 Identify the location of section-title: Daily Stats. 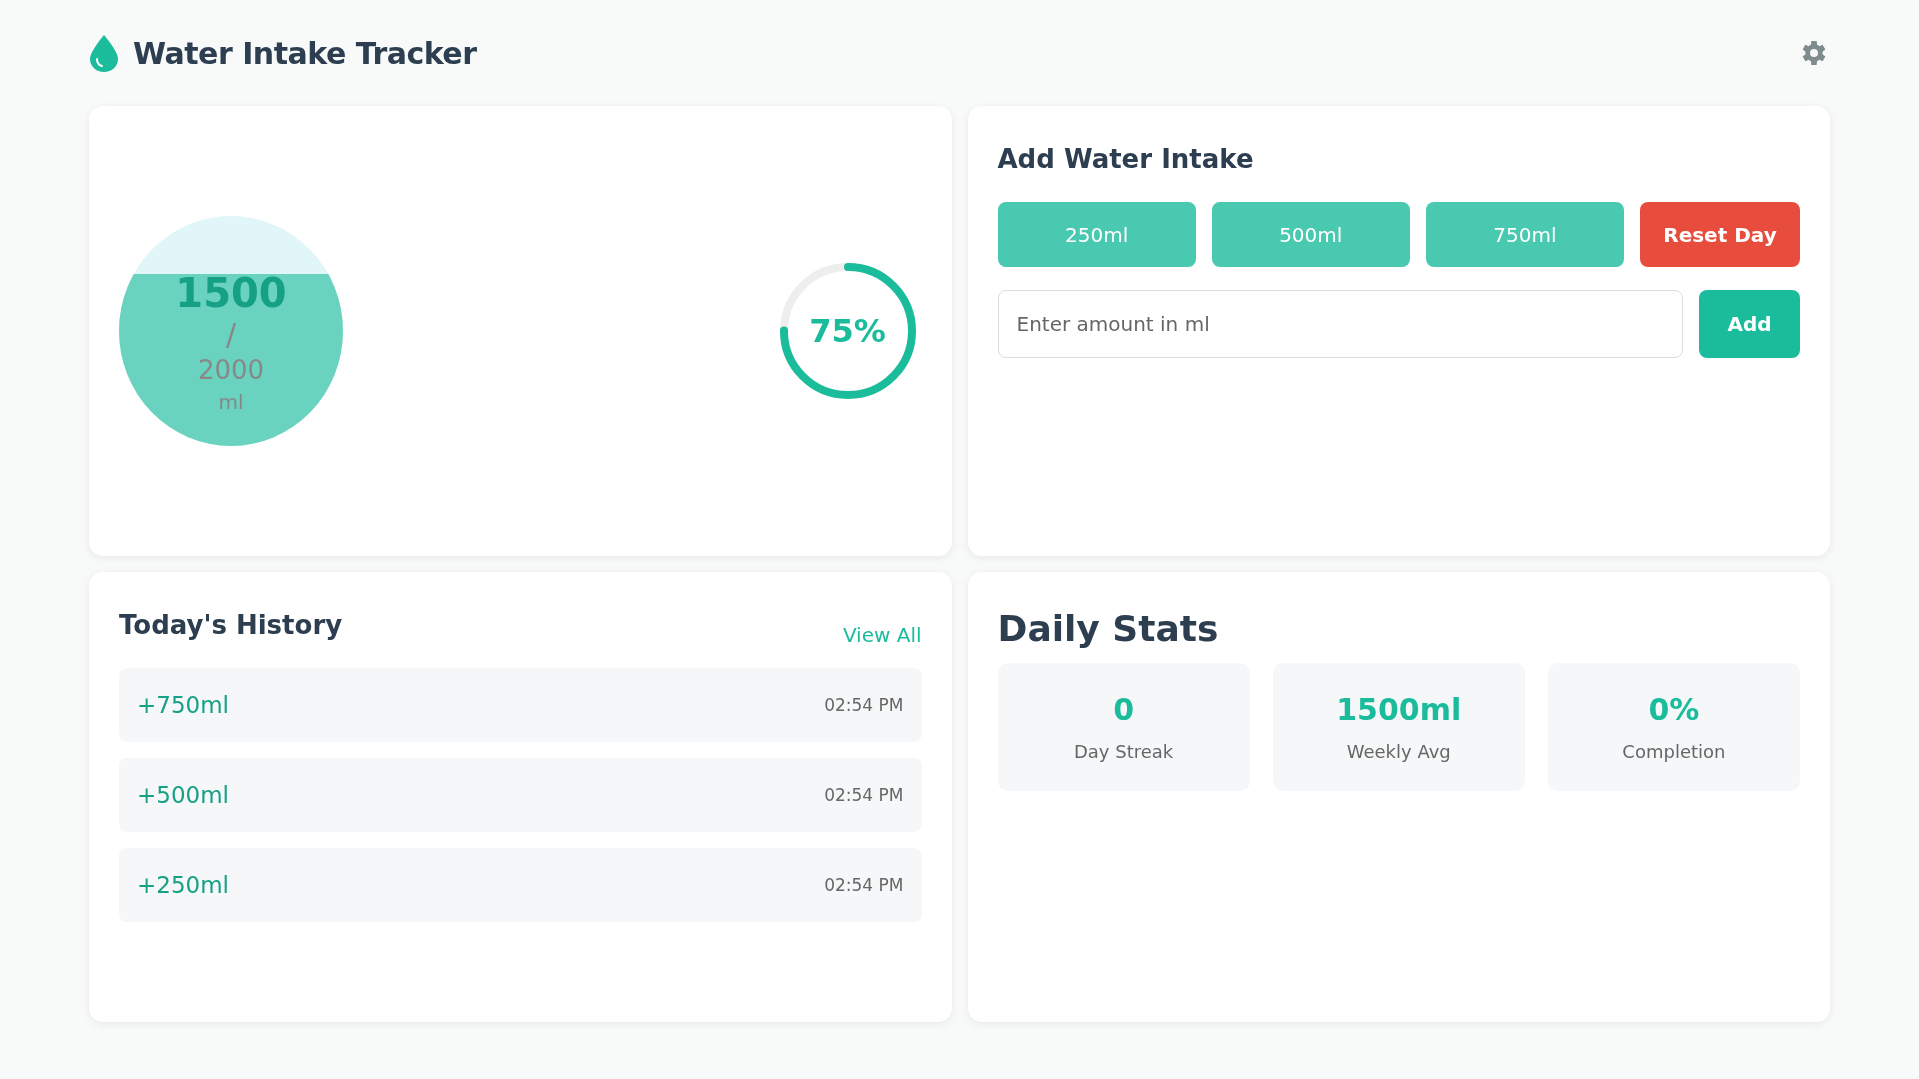
(1108, 628).